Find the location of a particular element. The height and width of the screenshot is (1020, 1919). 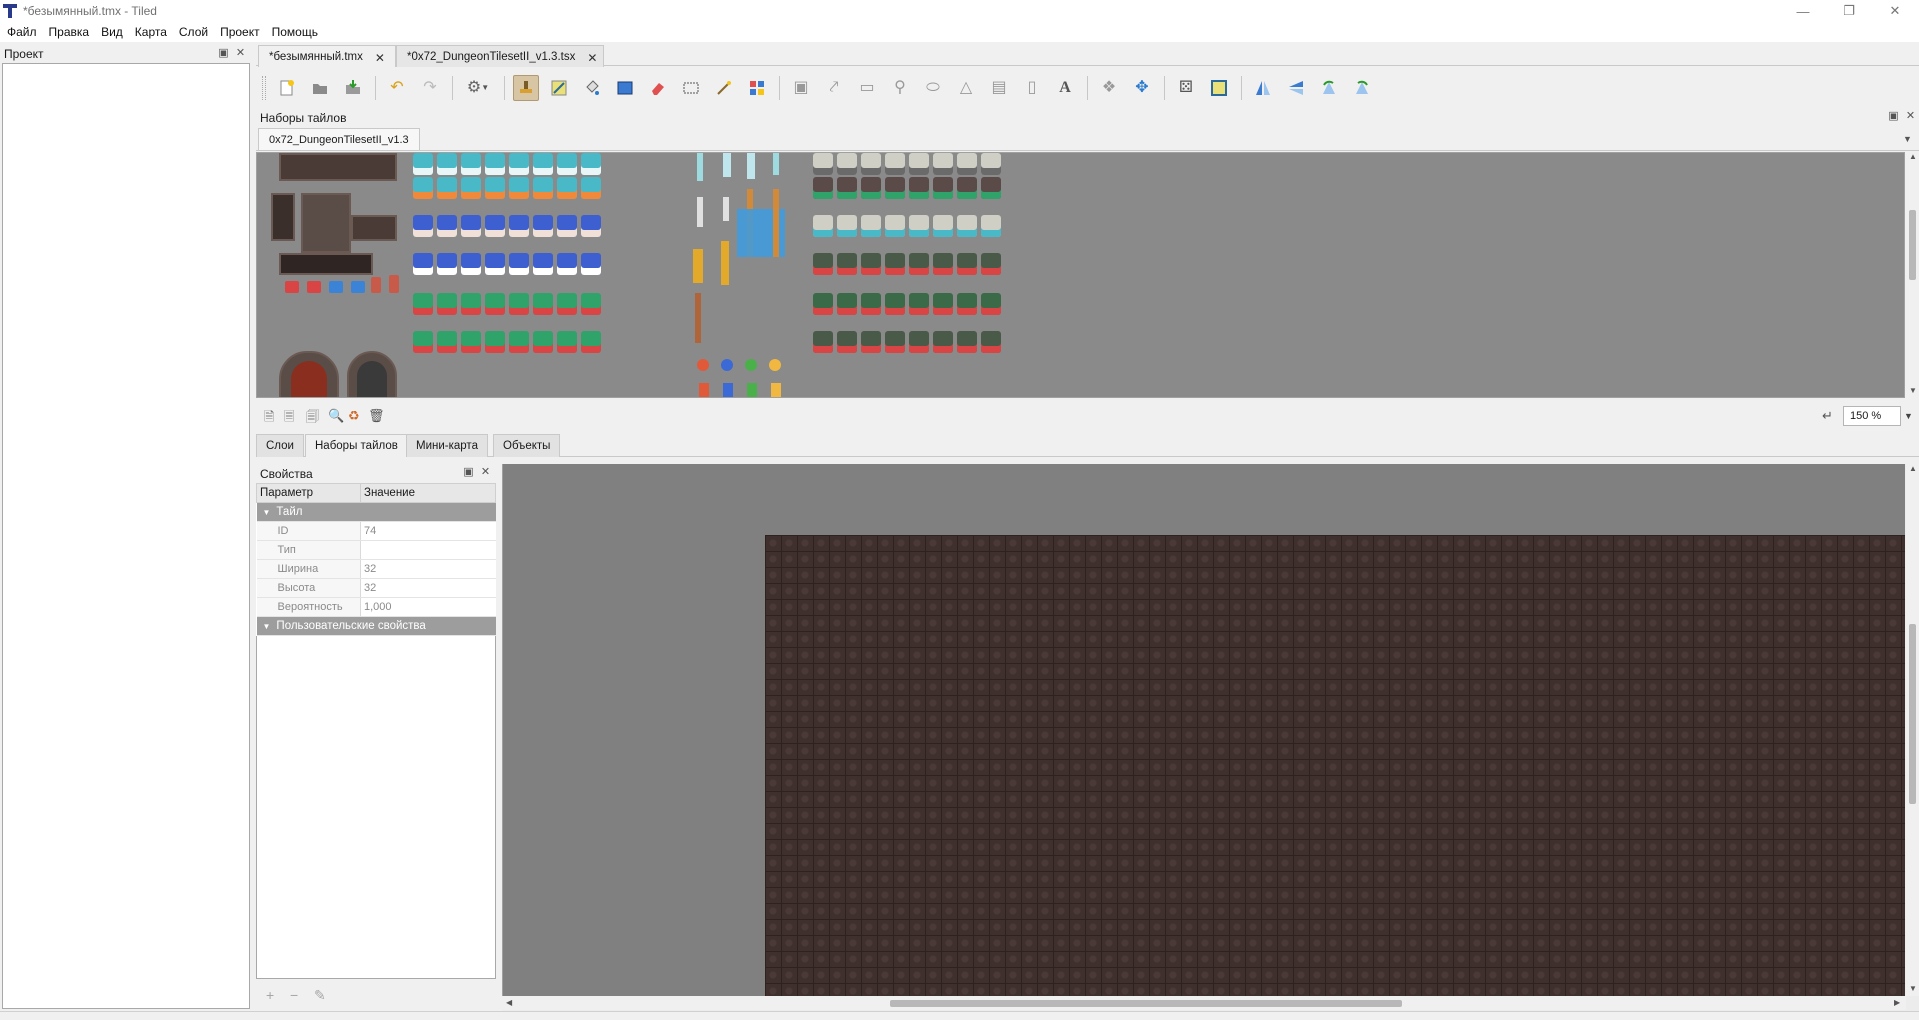

insert-polygon-icon: △ is located at coordinates (966, 88).